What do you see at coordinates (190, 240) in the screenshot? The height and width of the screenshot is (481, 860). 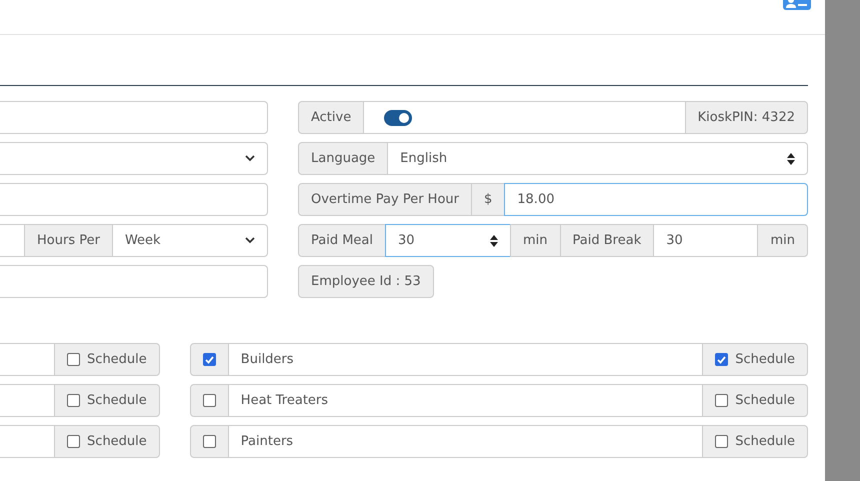 I see `period-select: Week` at bounding box center [190, 240].